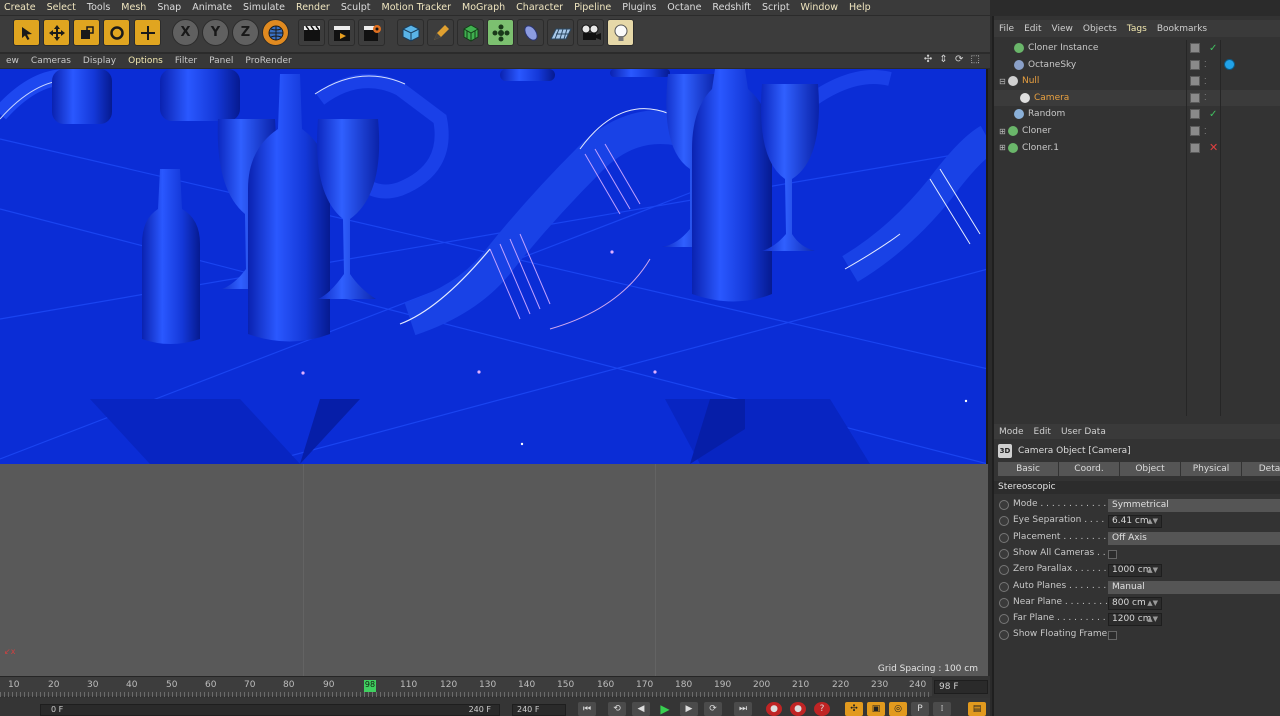 This screenshot has height=716, width=1280. I want to click on tab-detail: Detail, so click(1261, 469).